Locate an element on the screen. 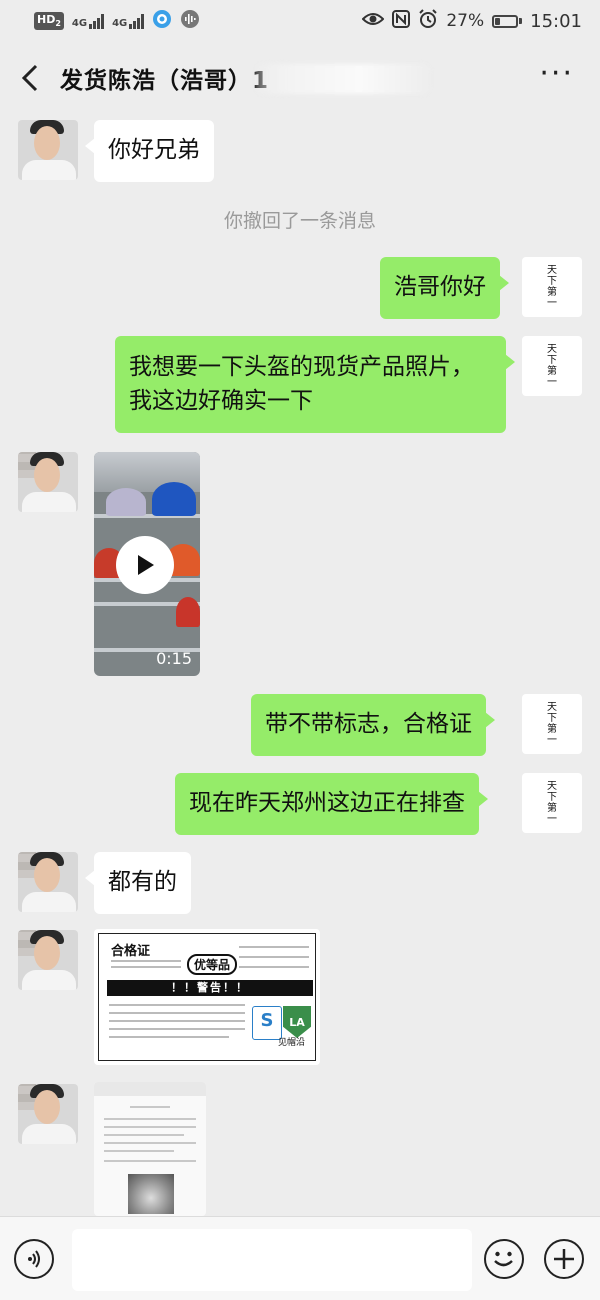 This screenshot has height=1300, width=600. message-text: 带不带标志，合格证 is located at coordinates (368, 724).